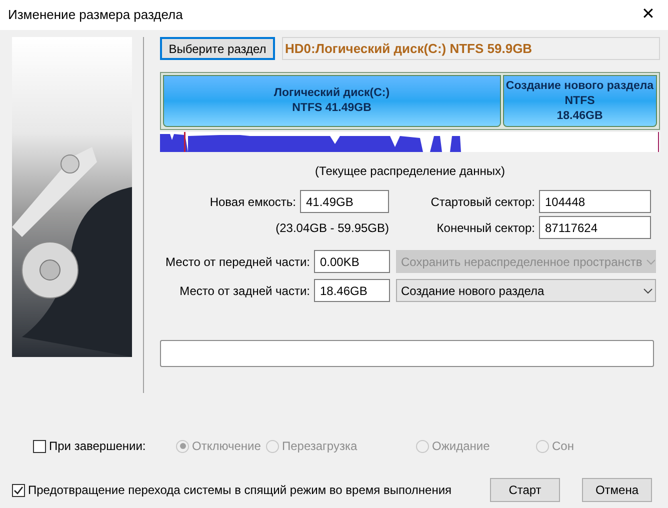  I want to click on partition-text: Логический диск(C:) NTFS 41.49GB, so click(332, 101).